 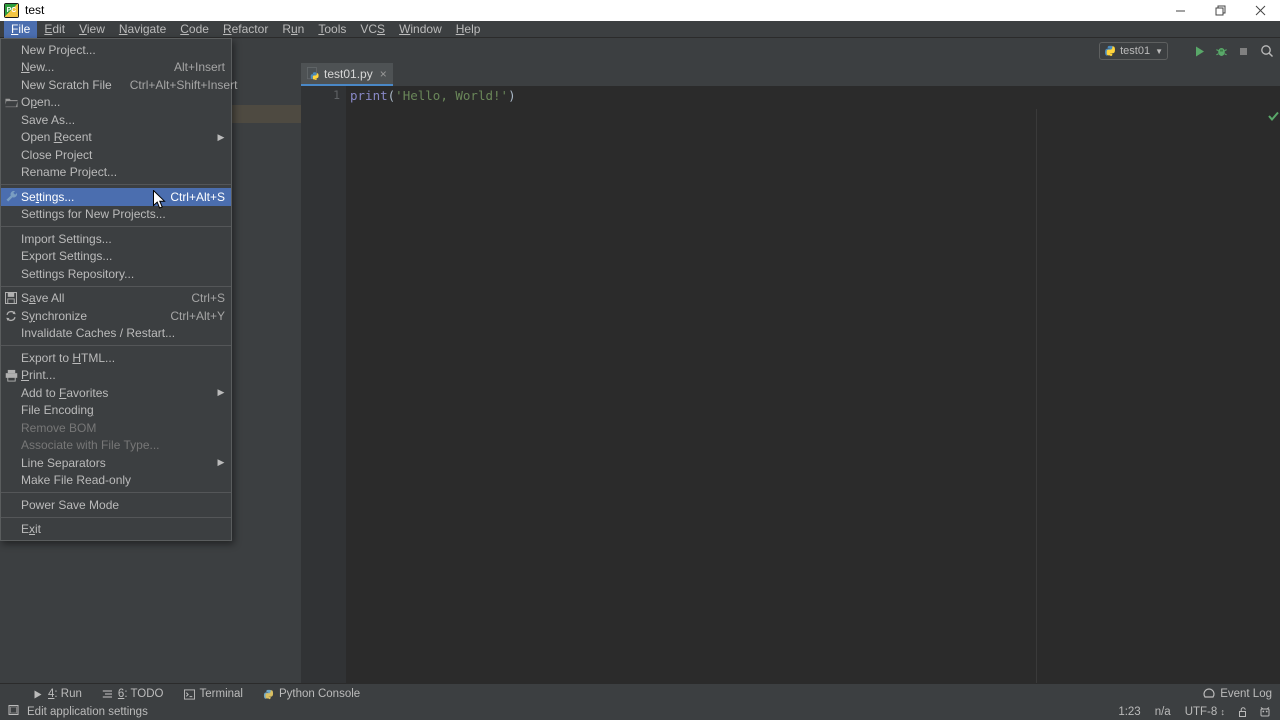 I want to click on menu-item-power-save-mode: Power Save Mode, so click(x=116, y=505).